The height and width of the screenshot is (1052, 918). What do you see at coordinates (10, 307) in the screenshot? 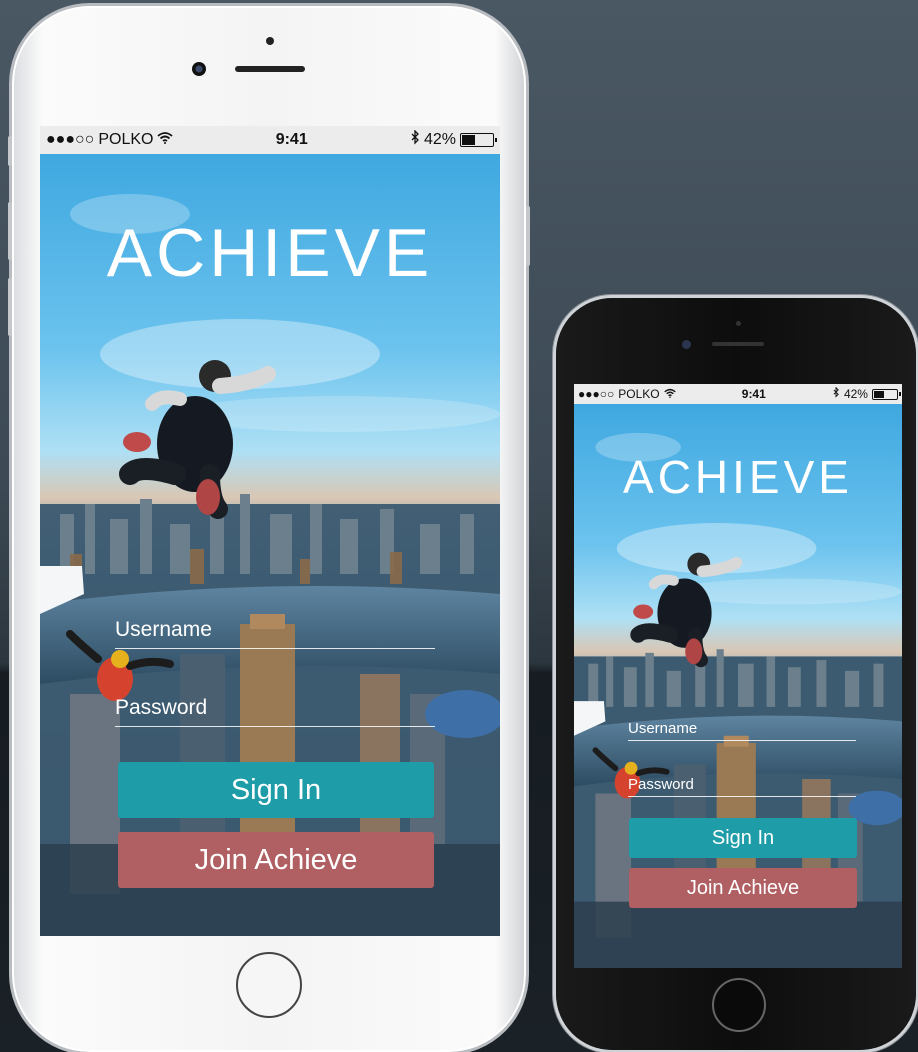
I see `volume-down-button` at bounding box center [10, 307].